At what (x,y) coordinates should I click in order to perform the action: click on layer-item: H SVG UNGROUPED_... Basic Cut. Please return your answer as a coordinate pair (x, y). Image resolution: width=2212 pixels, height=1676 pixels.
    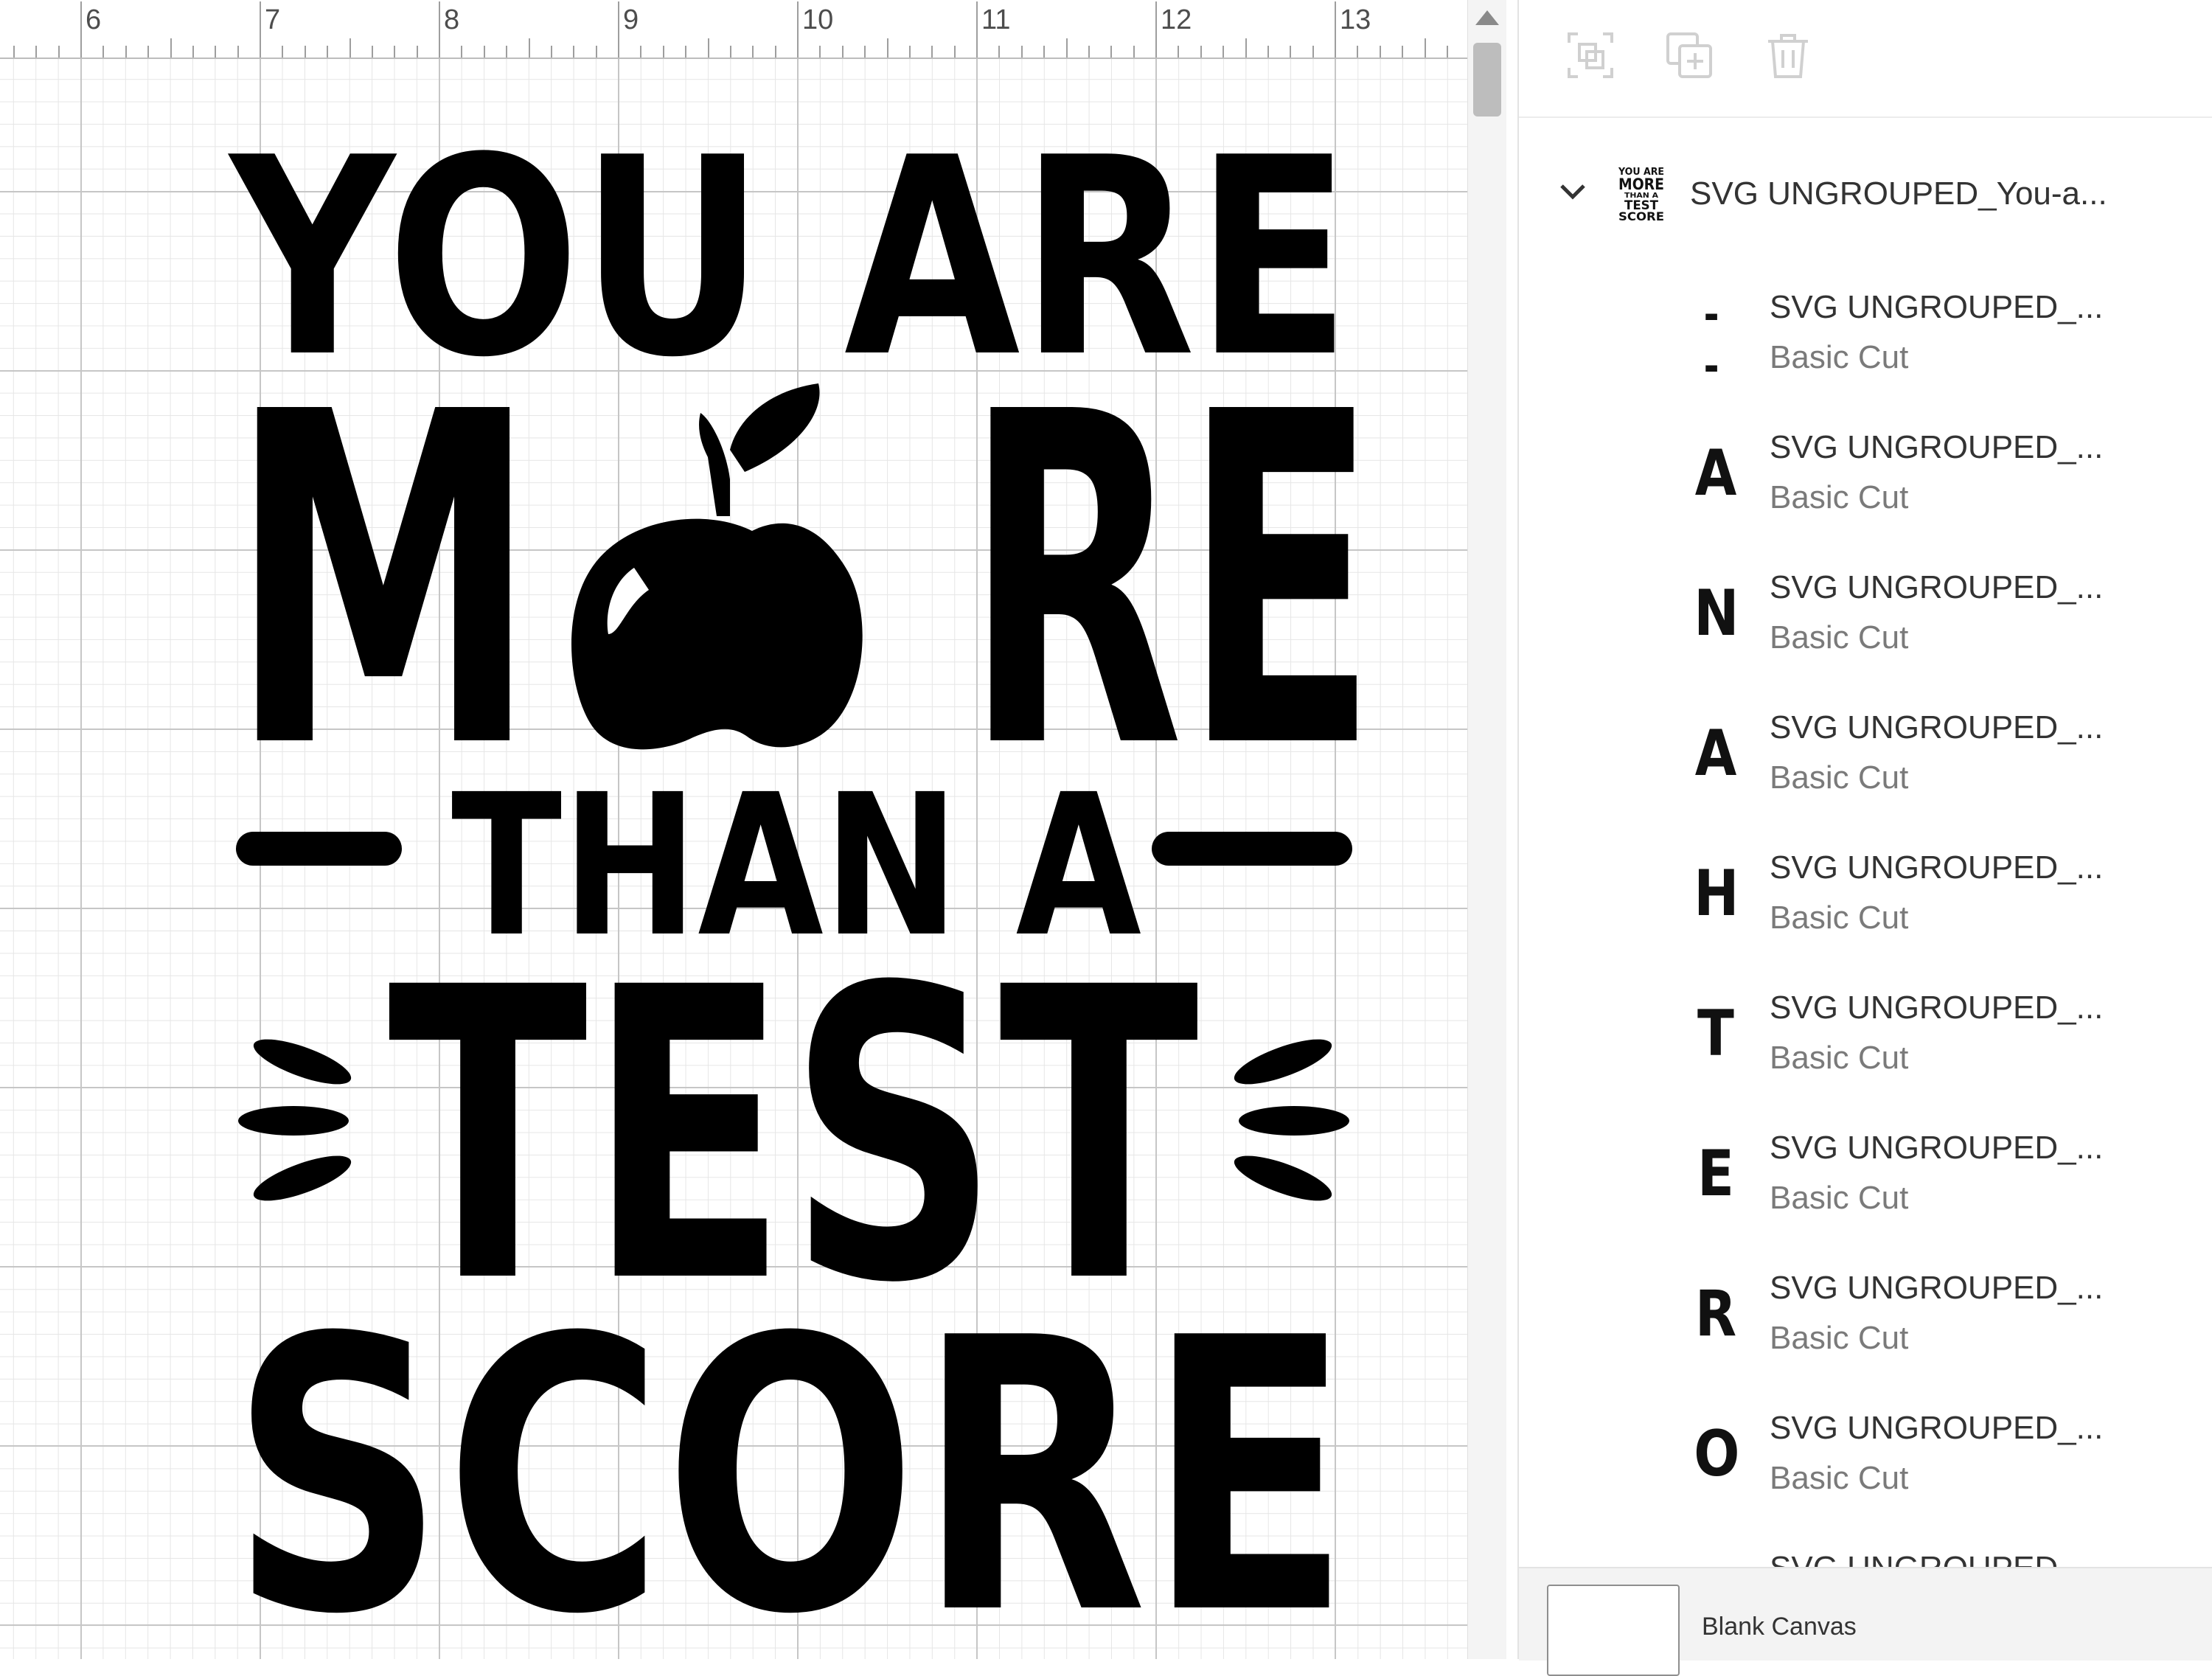
    Looking at the image, I should click on (1865, 905).